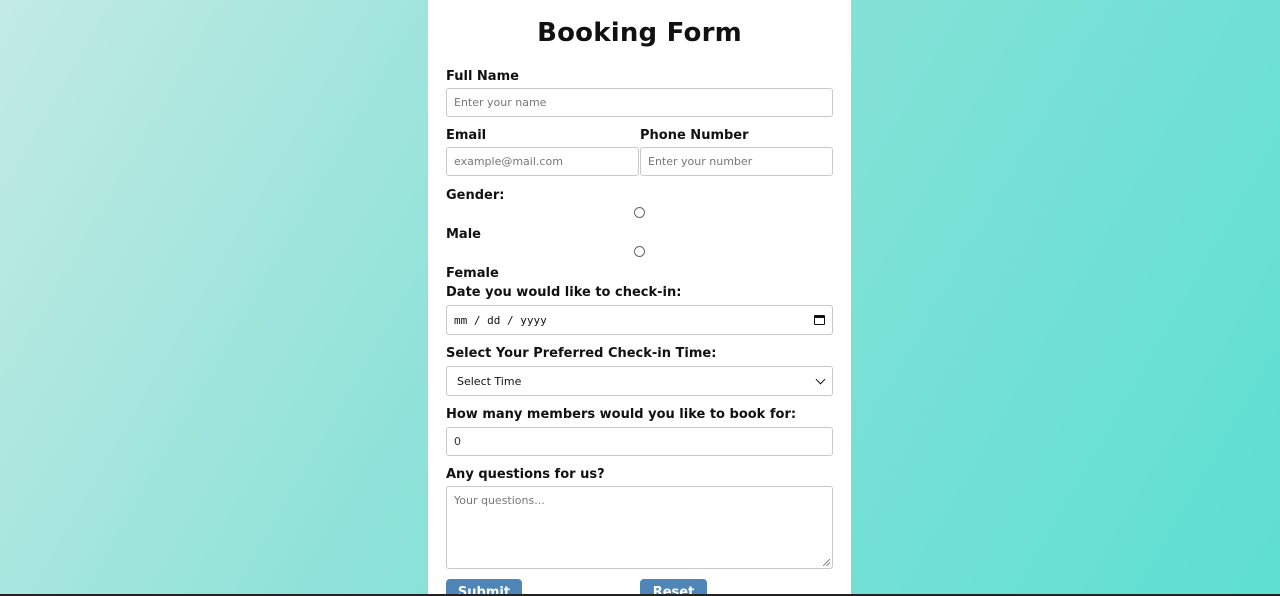 The width and height of the screenshot is (1280, 596). I want to click on email-input, so click(542, 161).